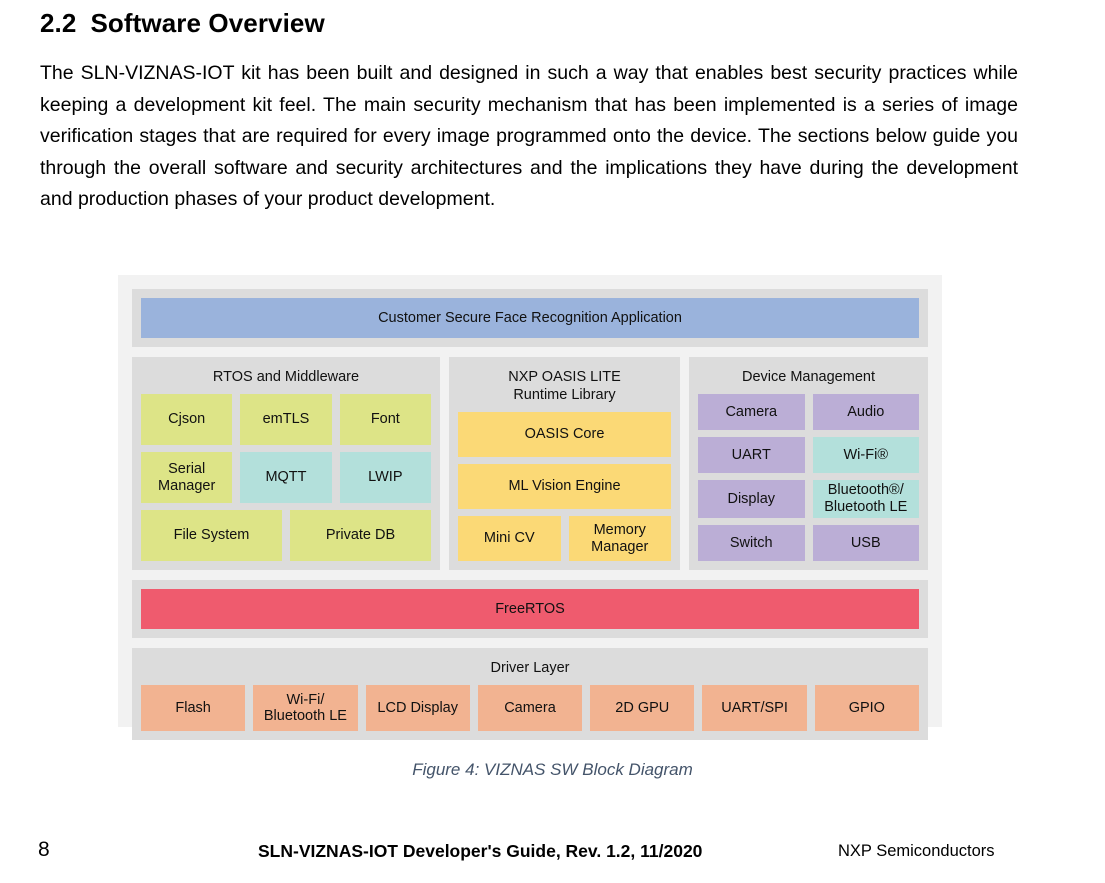  What do you see at coordinates (58, 23) in the screenshot?
I see `section-number: 2.2` at bounding box center [58, 23].